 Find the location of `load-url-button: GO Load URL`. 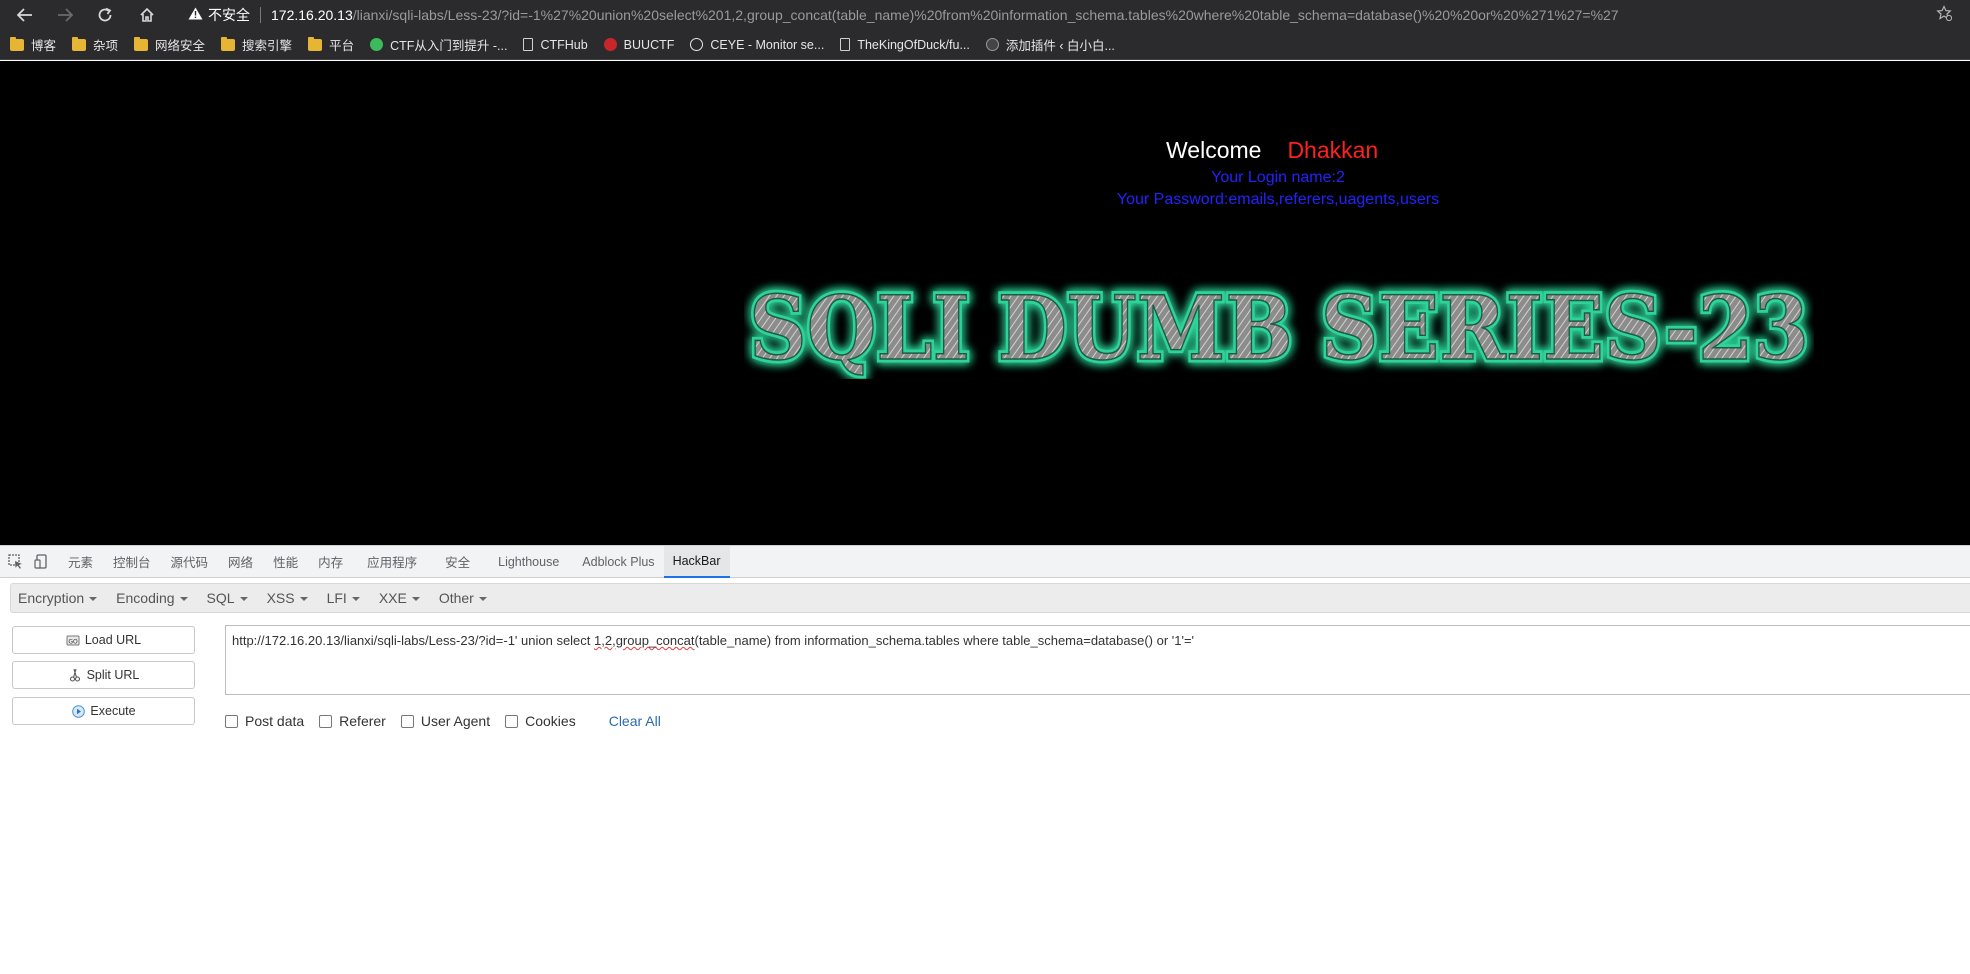

load-url-button: GO Load URL is located at coordinates (103, 640).